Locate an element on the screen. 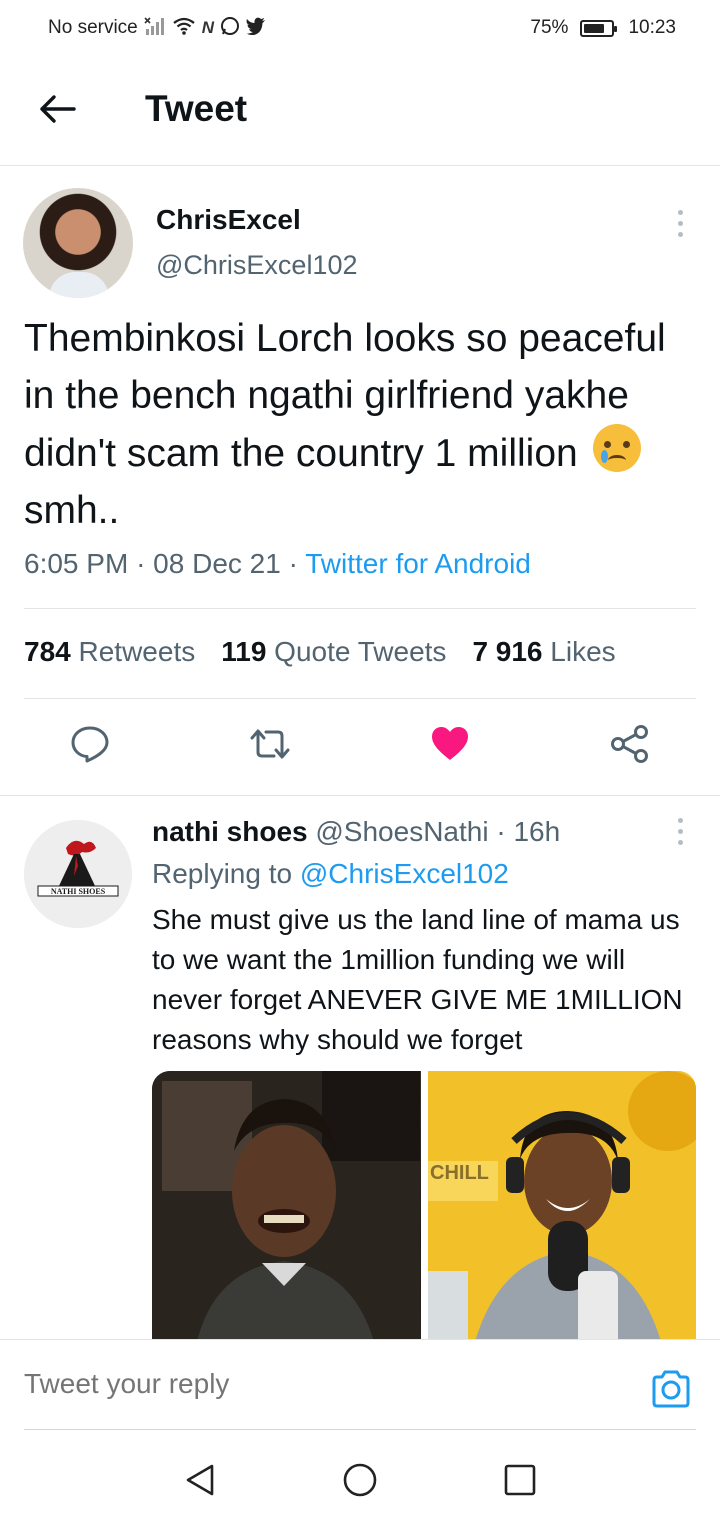 The height and width of the screenshot is (1520, 720). replying-to: Replying to @ChrisExcel102 is located at coordinates (330, 874).